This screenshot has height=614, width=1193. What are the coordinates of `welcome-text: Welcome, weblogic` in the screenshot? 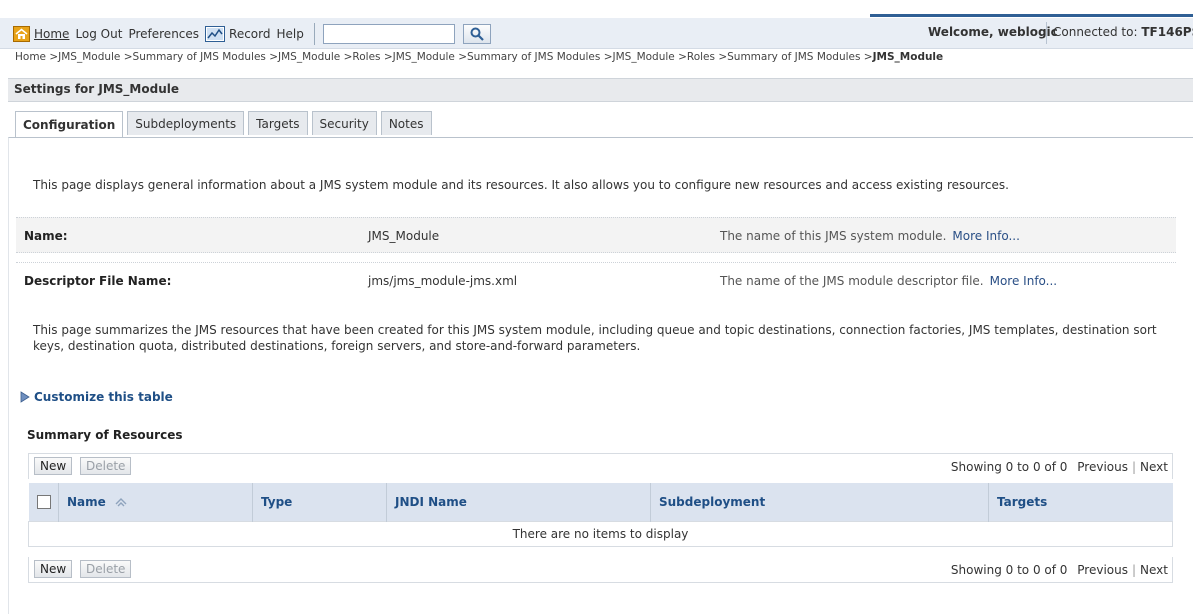 It's located at (993, 32).